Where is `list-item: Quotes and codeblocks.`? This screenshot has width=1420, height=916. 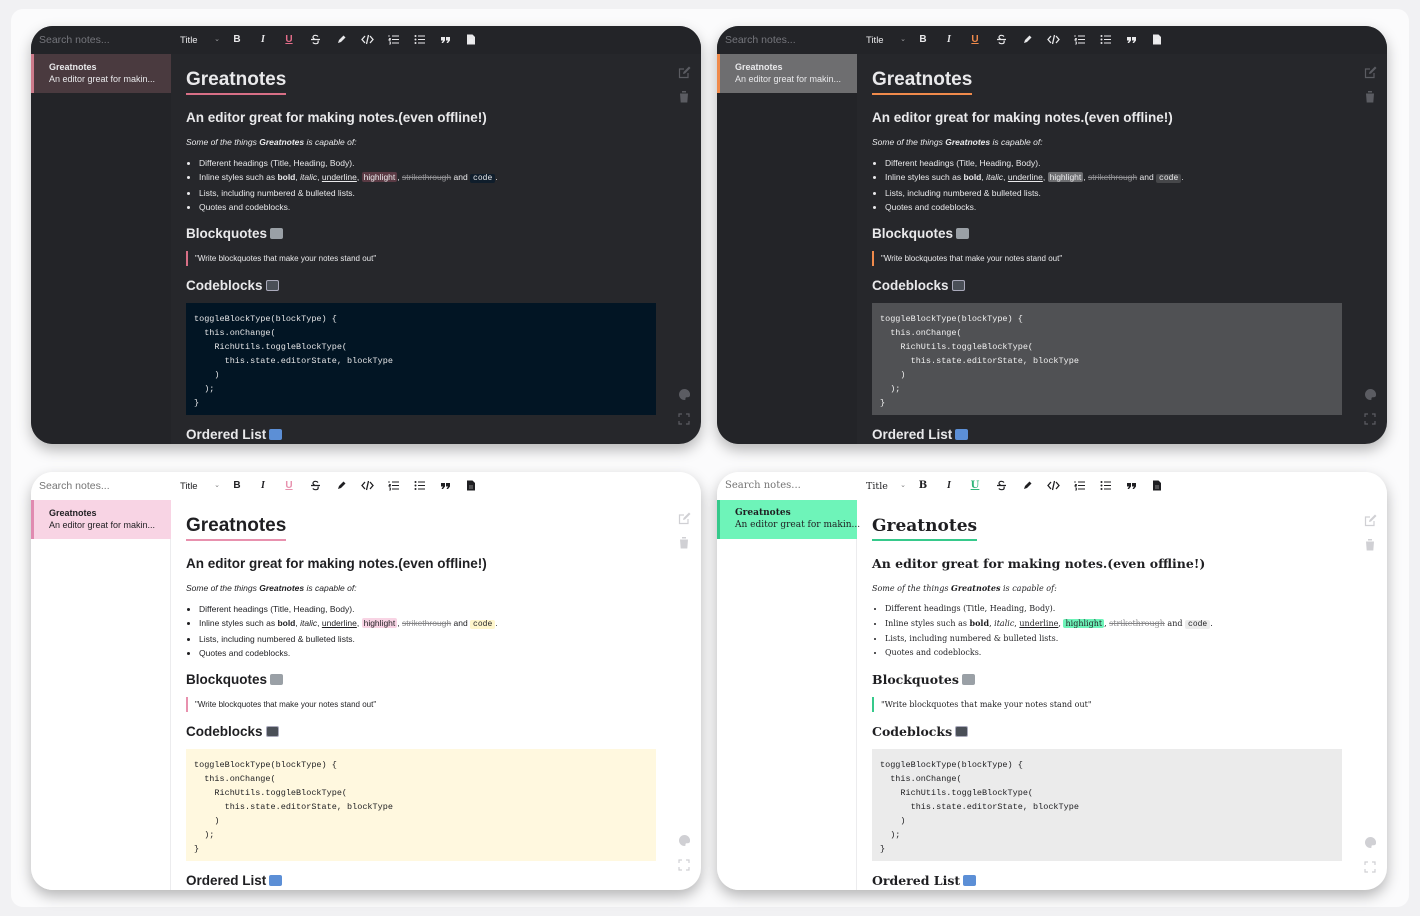
list-item: Quotes and codeblocks. is located at coordinates (1113, 207).